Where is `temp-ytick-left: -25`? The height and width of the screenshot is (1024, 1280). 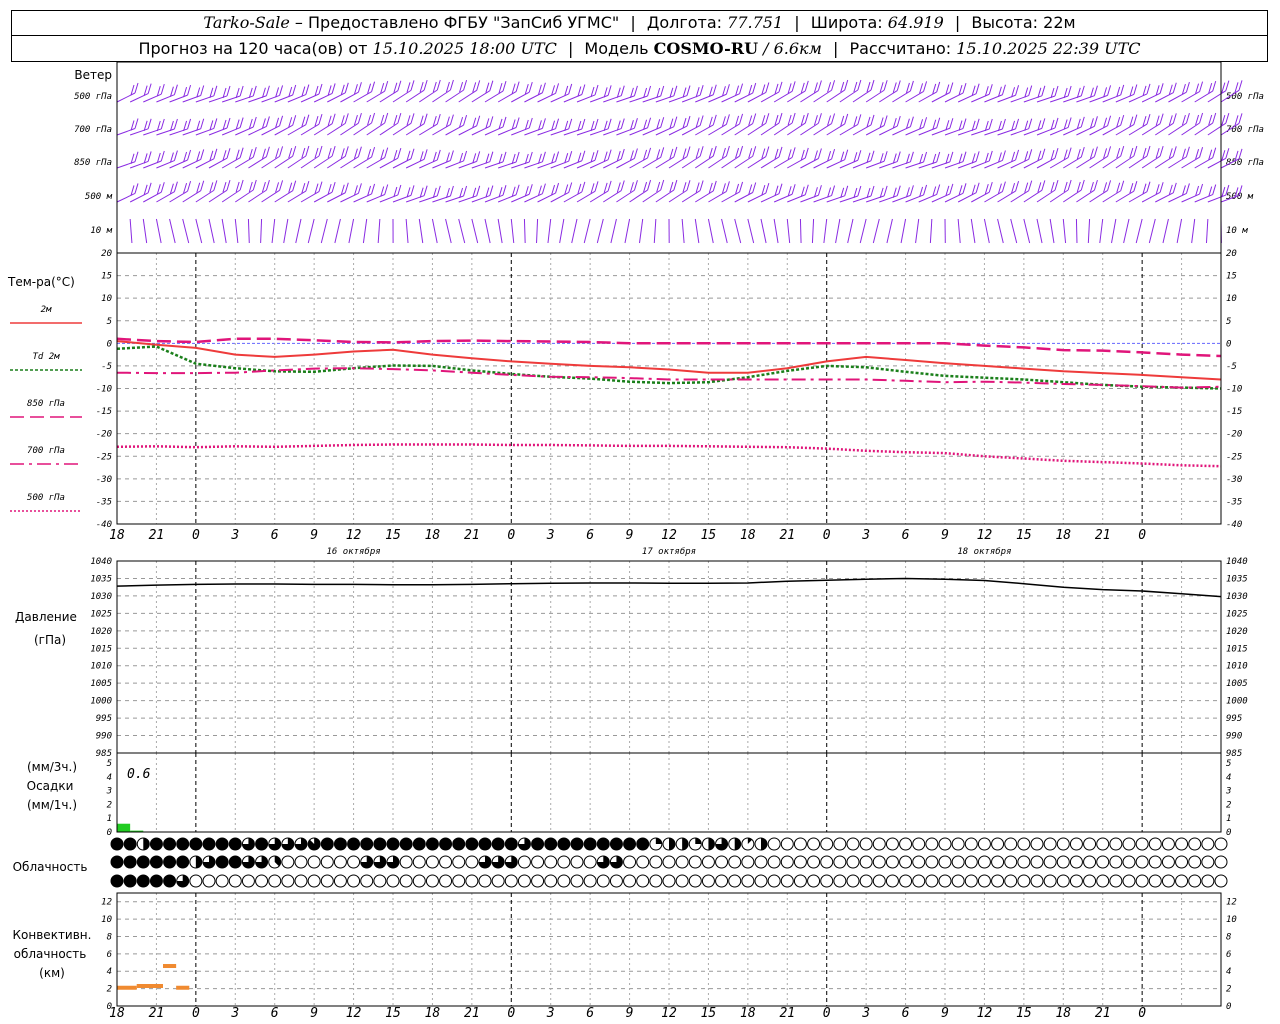
temp-ytick-left: -25 is located at coordinates (104, 457).